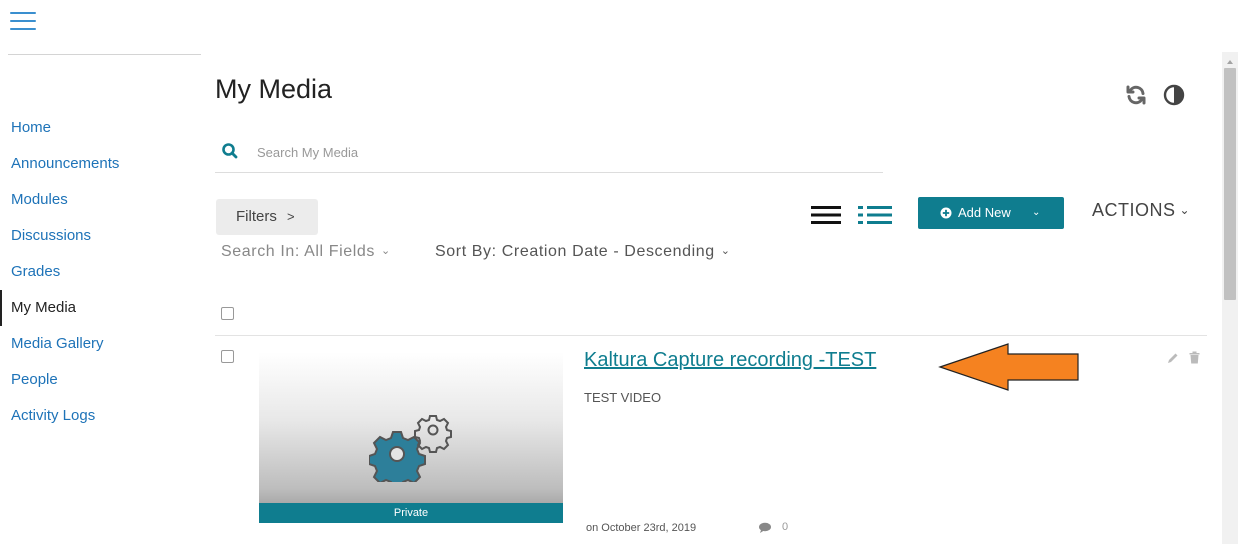 The height and width of the screenshot is (544, 1241). I want to click on nav-item-announcements: Announcements, so click(100, 164).